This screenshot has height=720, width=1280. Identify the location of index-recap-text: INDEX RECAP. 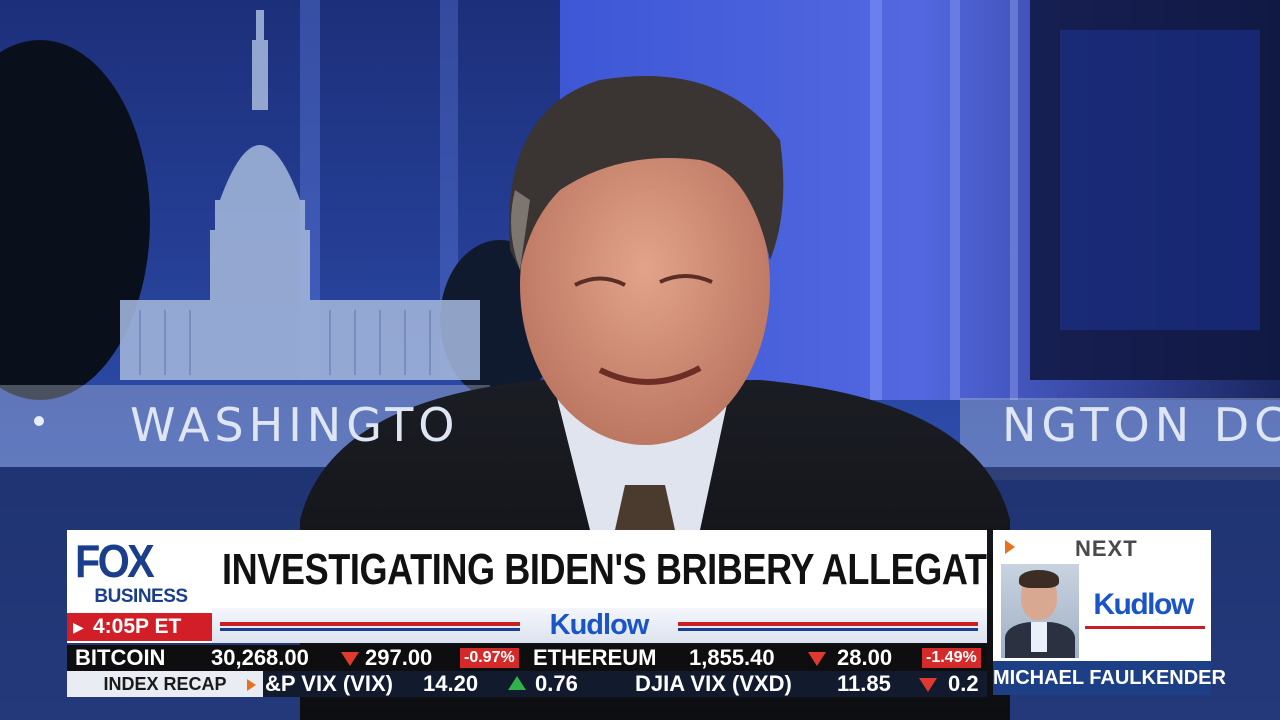
(165, 684).